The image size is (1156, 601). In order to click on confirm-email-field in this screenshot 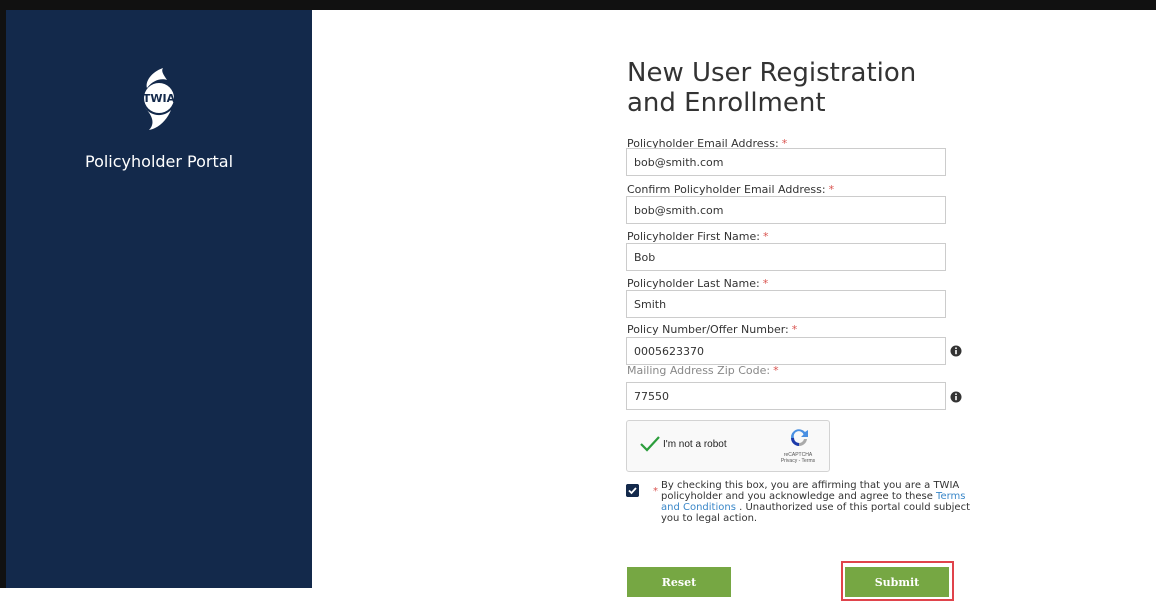, I will do `click(786, 210)`.